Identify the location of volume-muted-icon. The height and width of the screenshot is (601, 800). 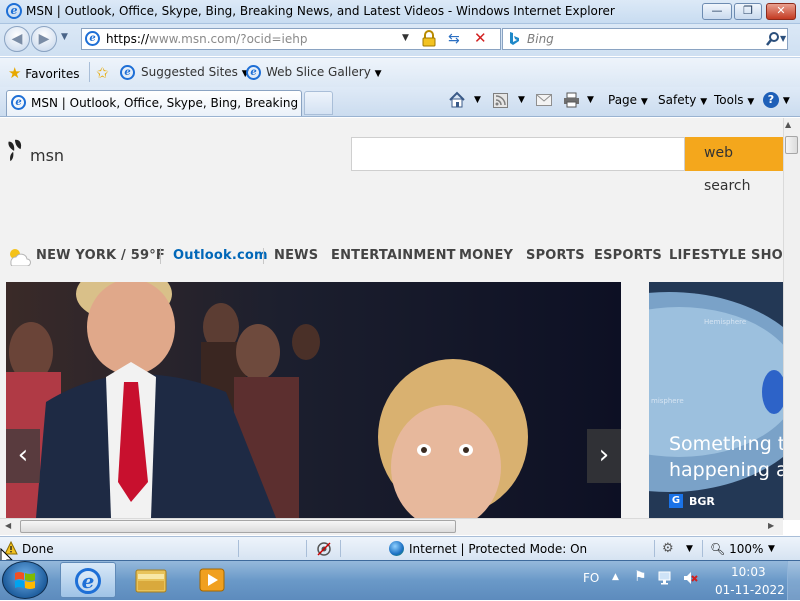
(690, 579).